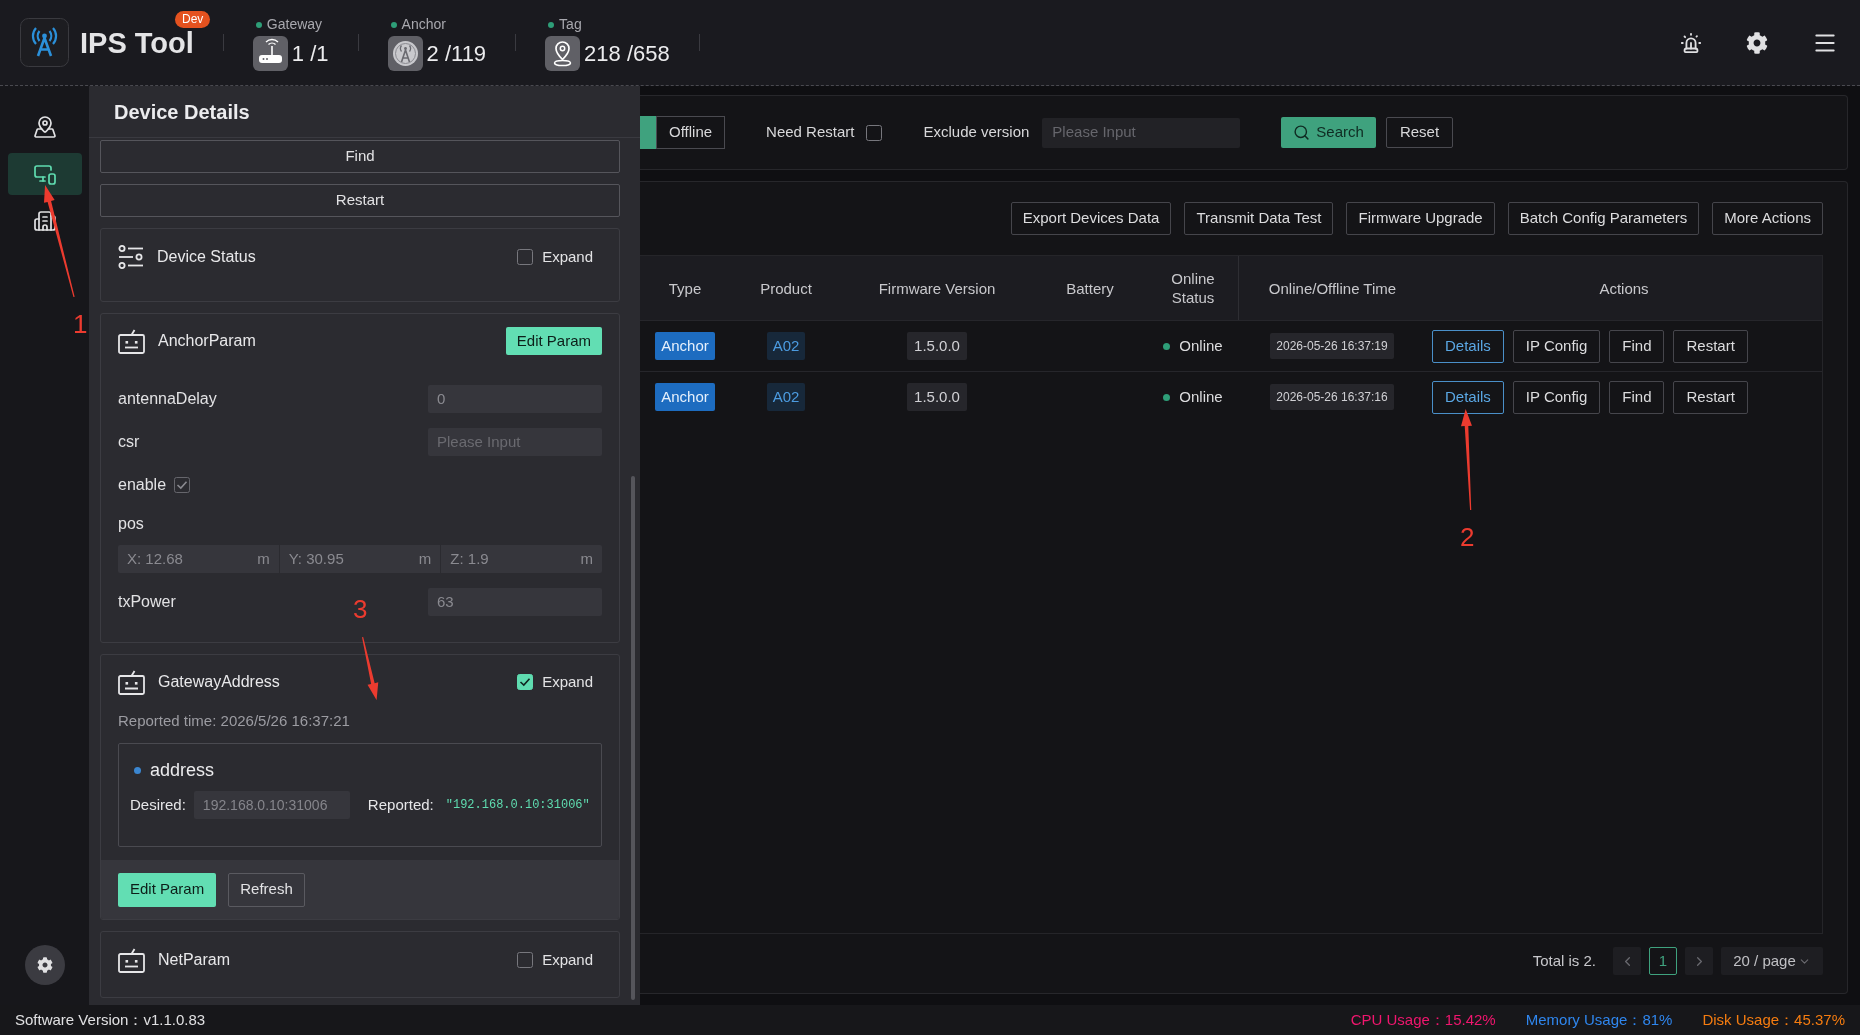 The width and height of the screenshot is (1860, 1035). What do you see at coordinates (1603, 218) in the screenshot?
I see `toolbar-button: Batch Config Parameters` at bounding box center [1603, 218].